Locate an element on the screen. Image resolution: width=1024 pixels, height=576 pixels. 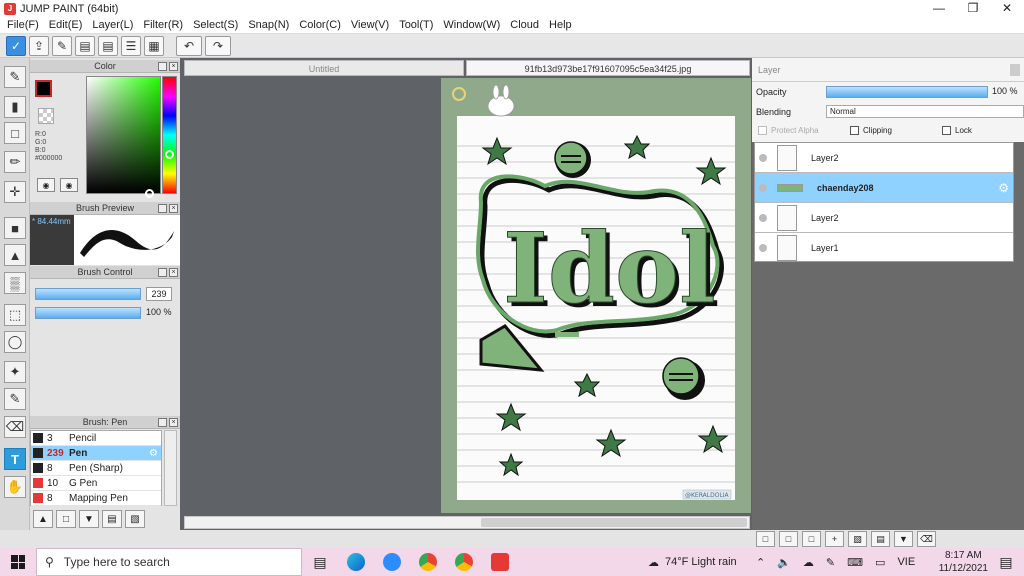
brush-size-slider is located at coordinates (88, 294).